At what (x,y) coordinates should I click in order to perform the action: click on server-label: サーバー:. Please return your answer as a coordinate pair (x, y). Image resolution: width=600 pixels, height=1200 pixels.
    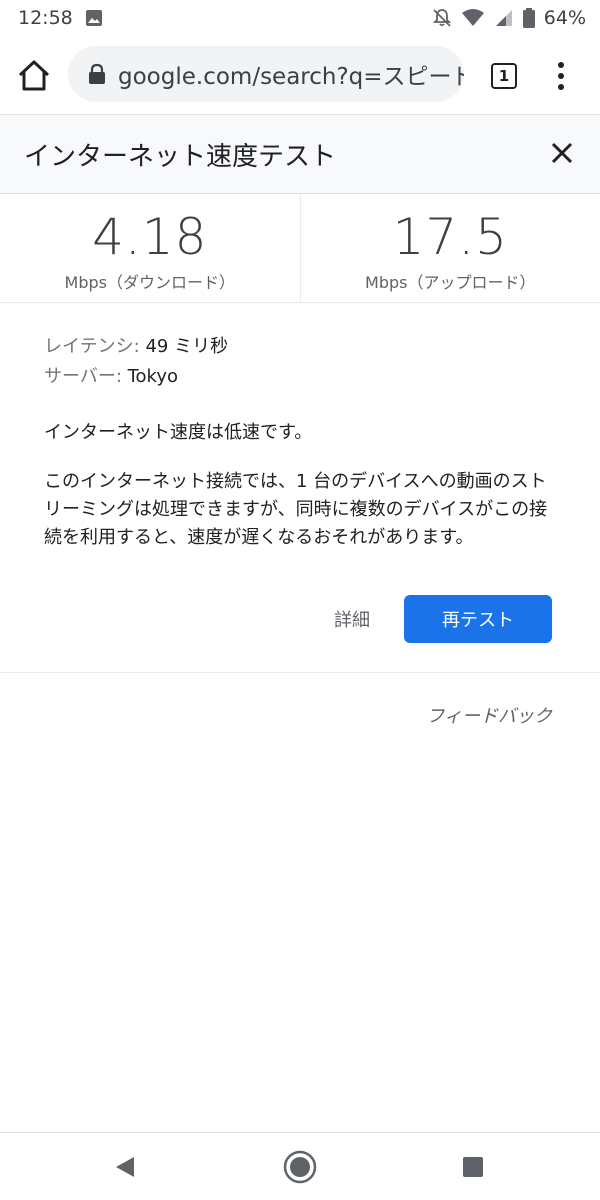
    Looking at the image, I should click on (83, 376).